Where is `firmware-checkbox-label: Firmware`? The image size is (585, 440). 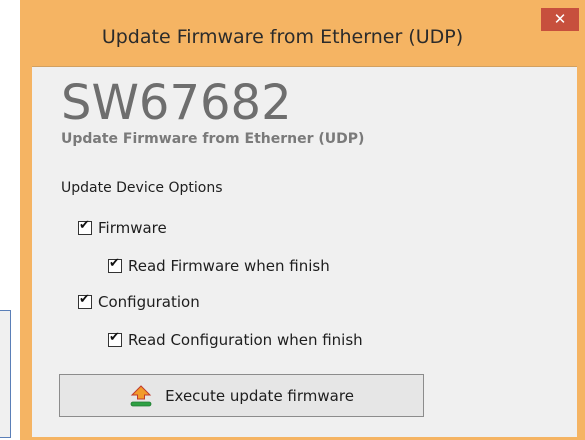
firmware-checkbox-label: Firmware is located at coordinates (132, 228).